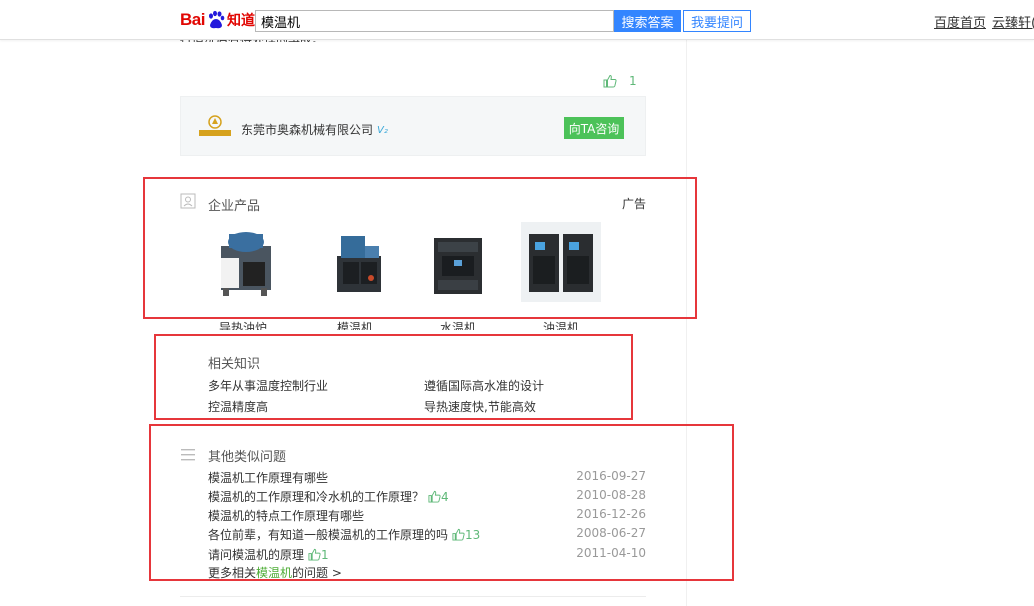 The width and height of the screenshot is (1034, 606). I want to click on like-count: 1, so click(633, 81).